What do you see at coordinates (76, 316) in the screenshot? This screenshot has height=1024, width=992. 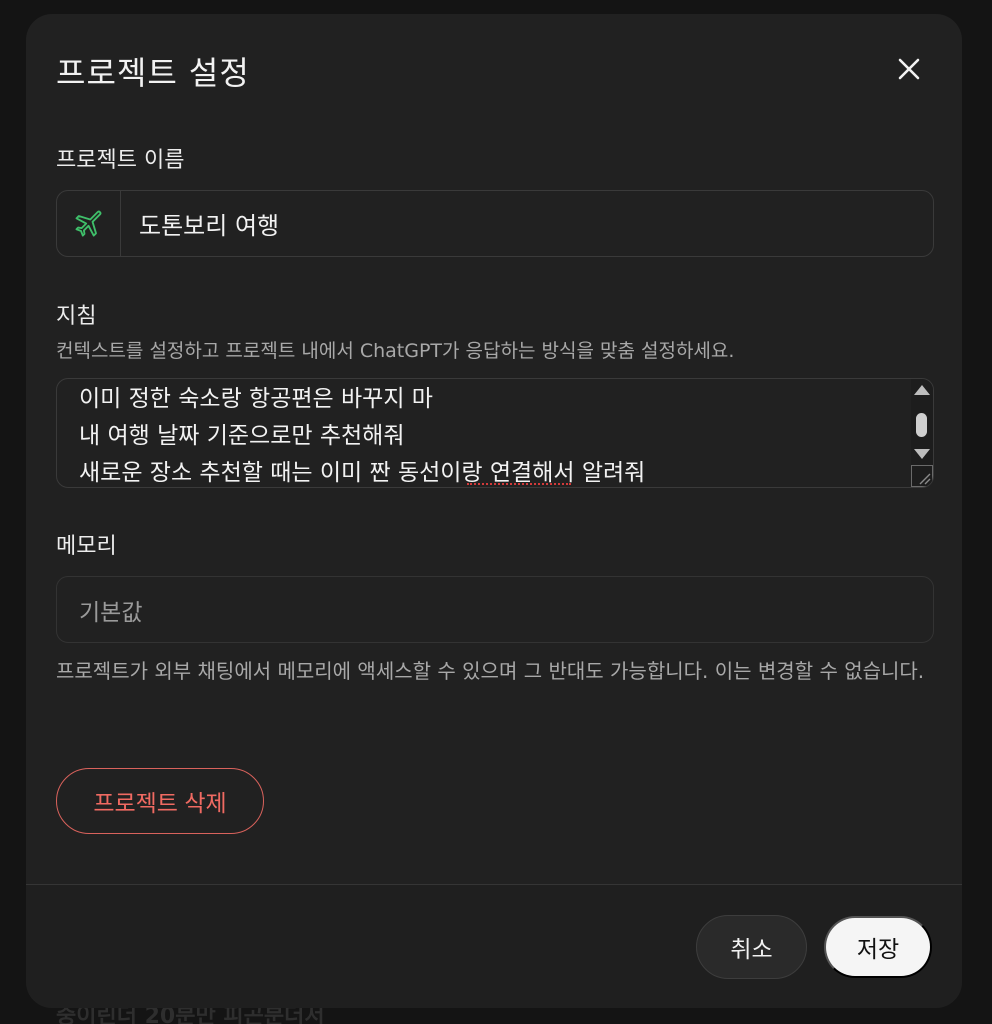 I see `instructions-label: 지침` at bounding box center [76, 316].